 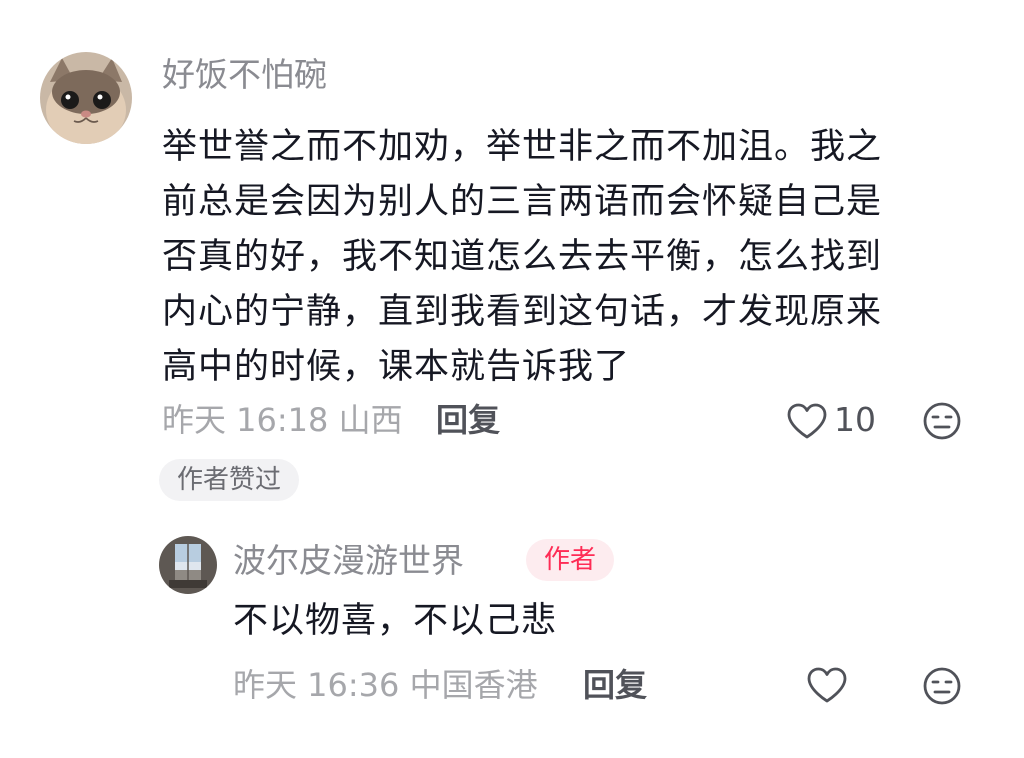 I want to click on comment-text-line: 前总是会因为别人的三言两语而会怀疑自己是, so click(x=522, y=202).